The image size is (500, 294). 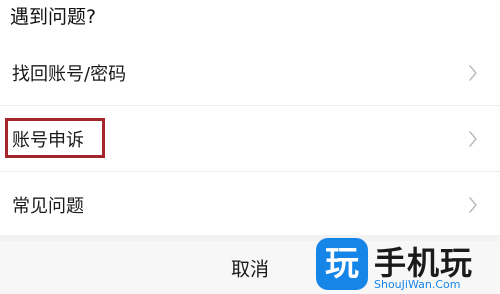 I want to click on sheet-title: 遇到问题?, so click(x=53, y=17).